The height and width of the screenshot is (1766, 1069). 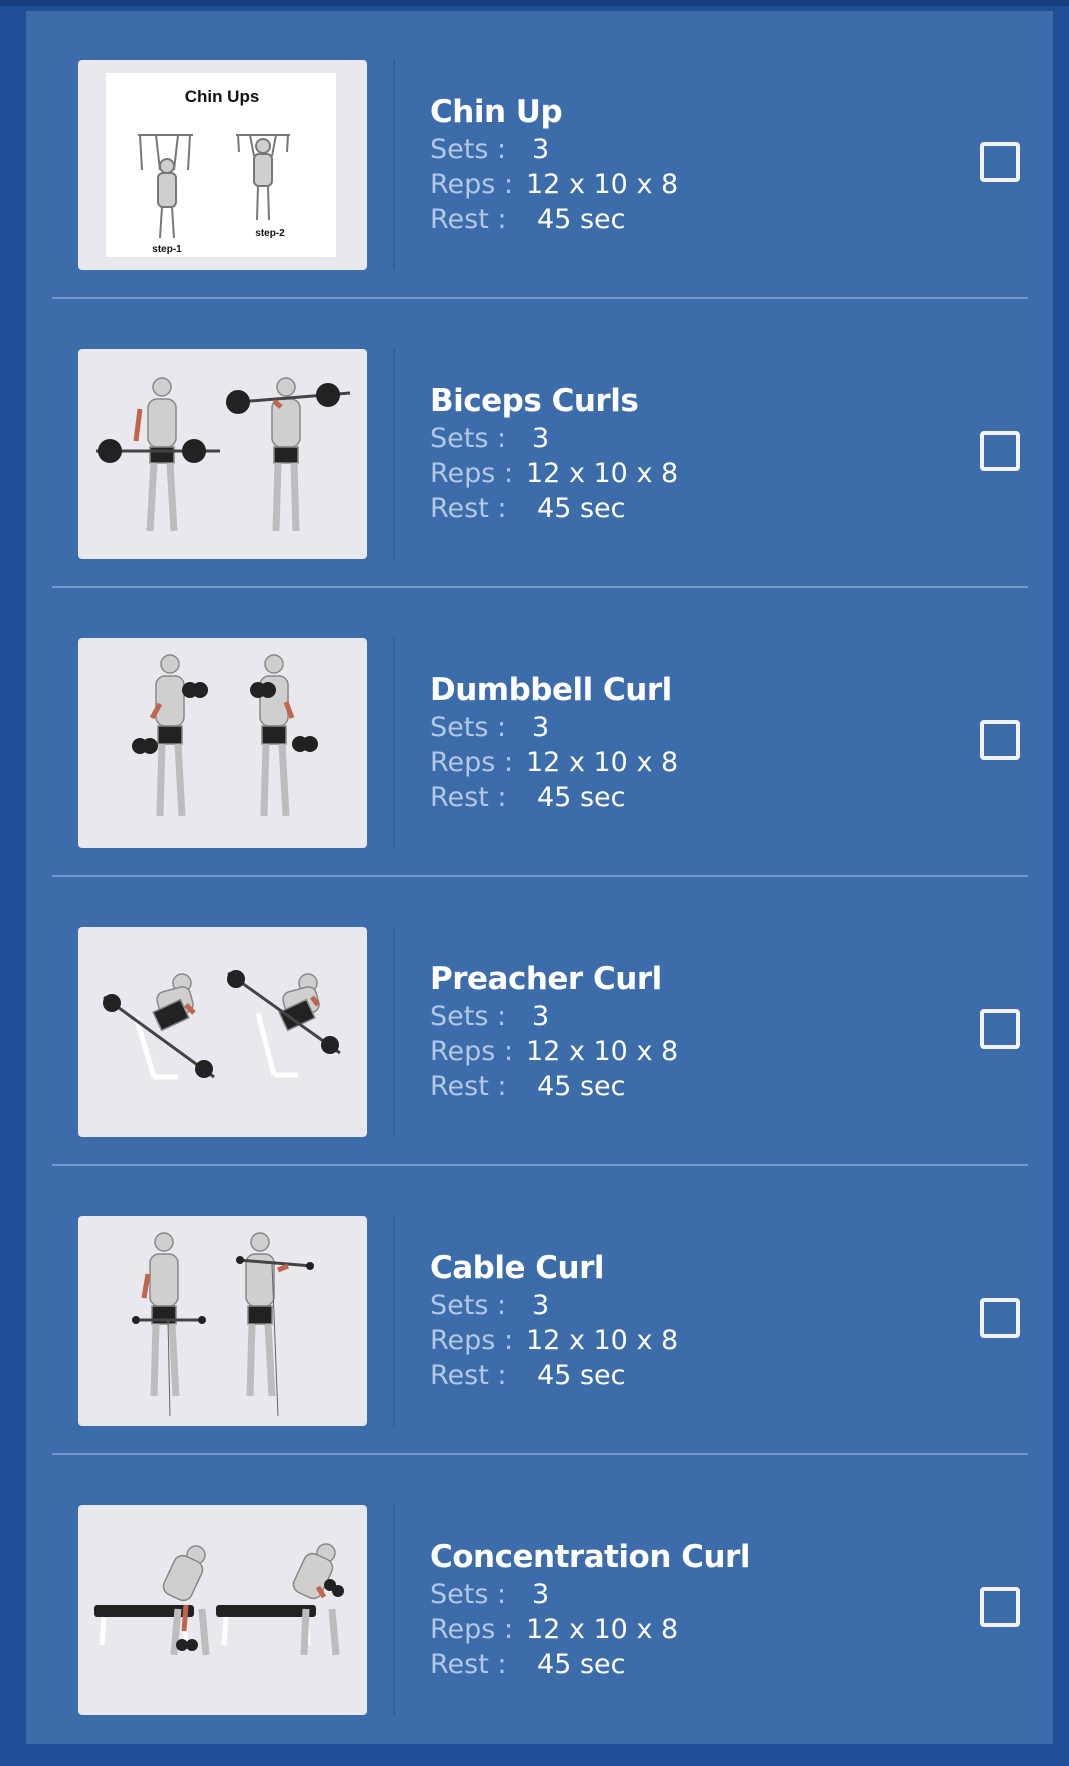 I want to click on complete-checkbox-biceps-curls, so click(x=1000, y=451).